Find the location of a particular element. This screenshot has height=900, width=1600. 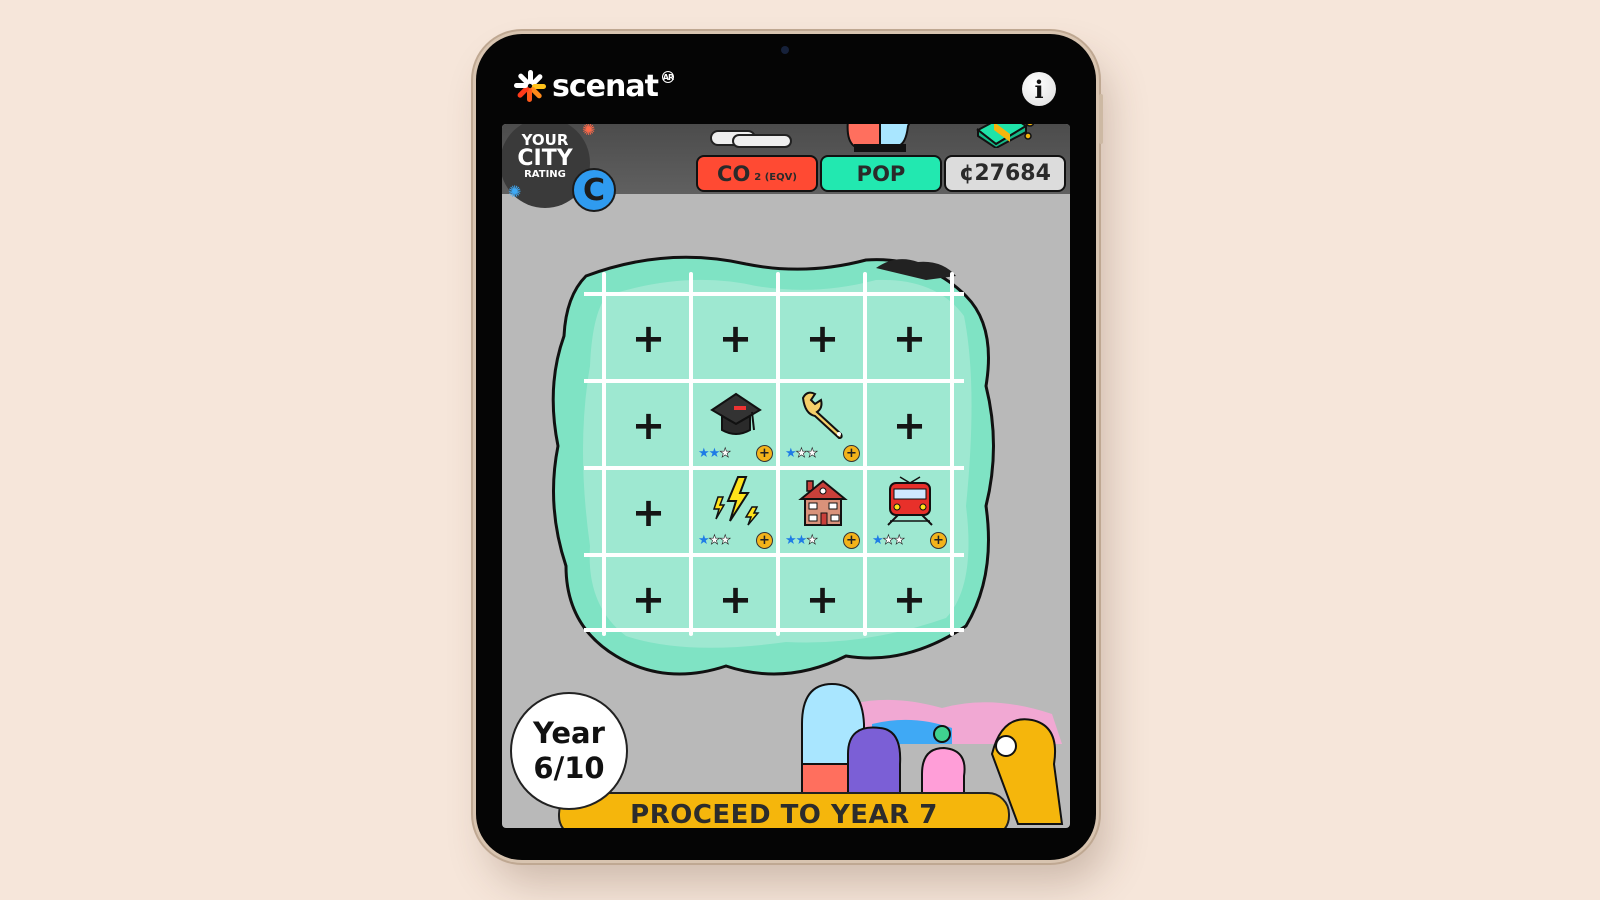

year-progress-badge: Year 6/10 is located at coordinates (569, 751).